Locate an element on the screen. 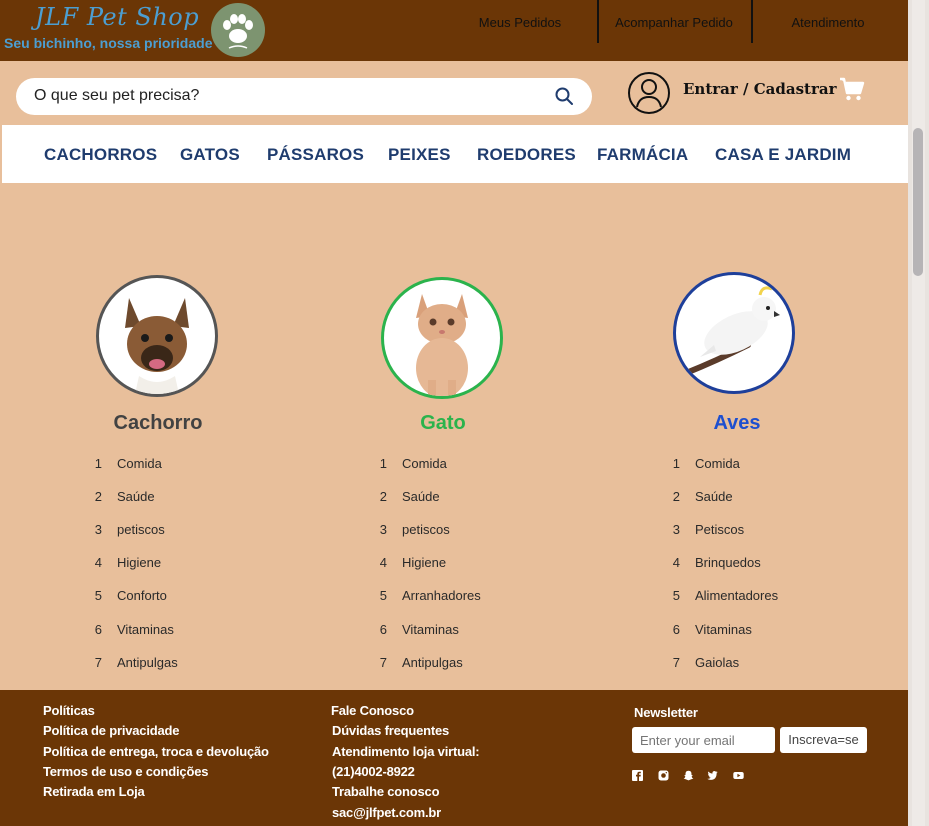  paw-logo-icon is located at coordinates (238, 30).